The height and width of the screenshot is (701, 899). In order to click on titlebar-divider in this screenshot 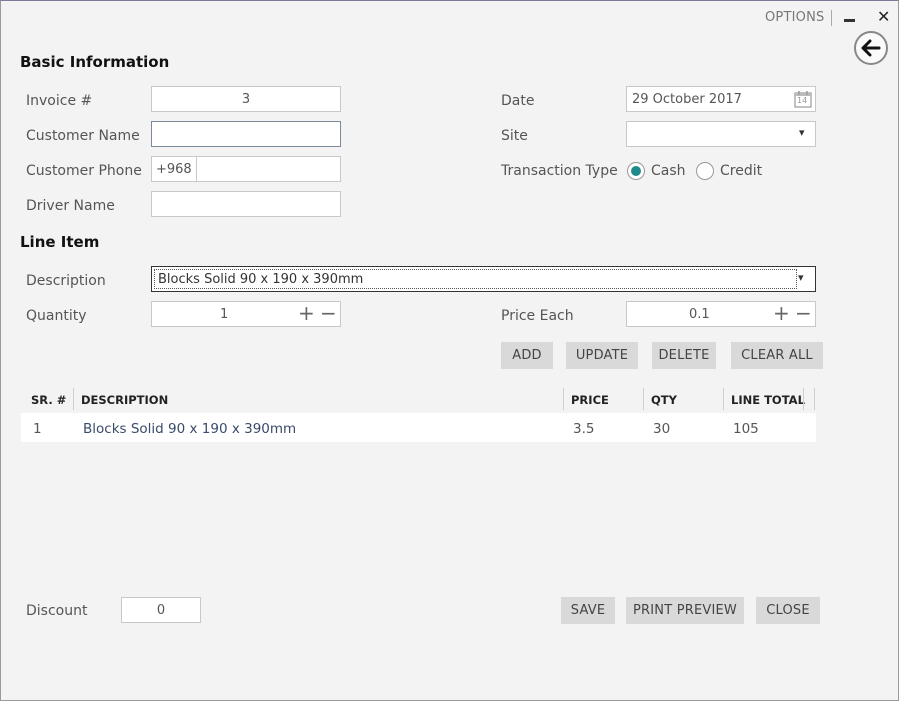, I will do `click(831, 18)`.